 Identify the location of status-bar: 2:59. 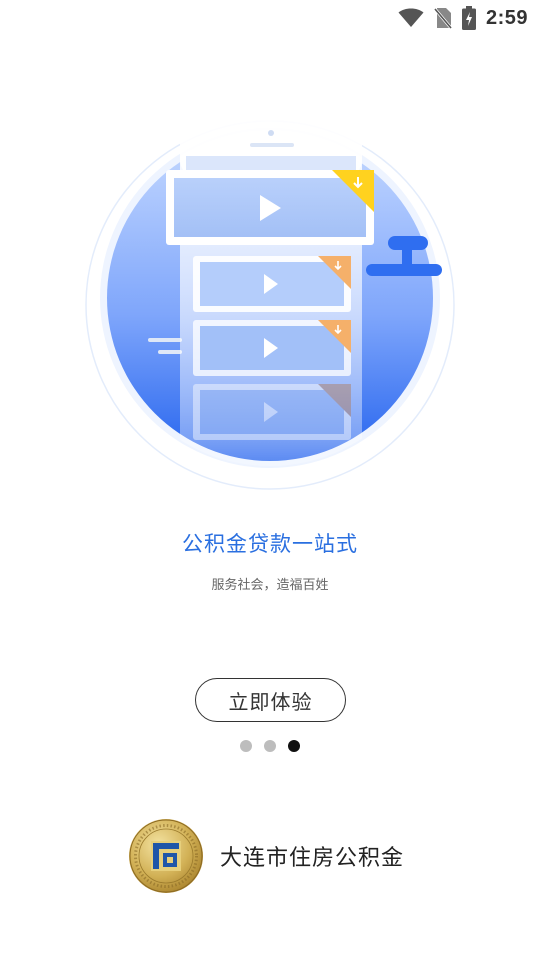
(270, 18).